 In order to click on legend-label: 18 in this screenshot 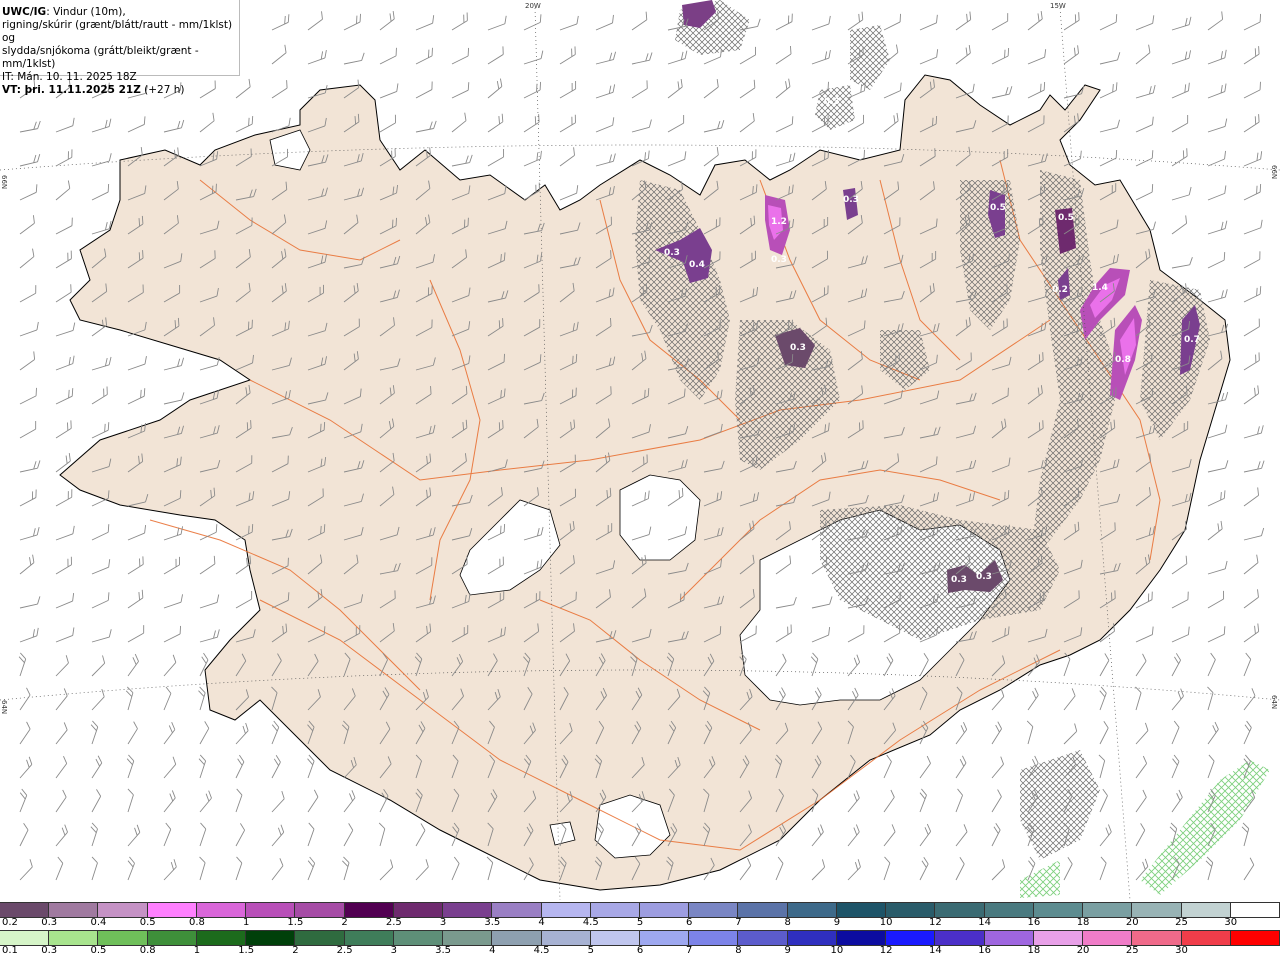, I will do `click(1083, 922)`.